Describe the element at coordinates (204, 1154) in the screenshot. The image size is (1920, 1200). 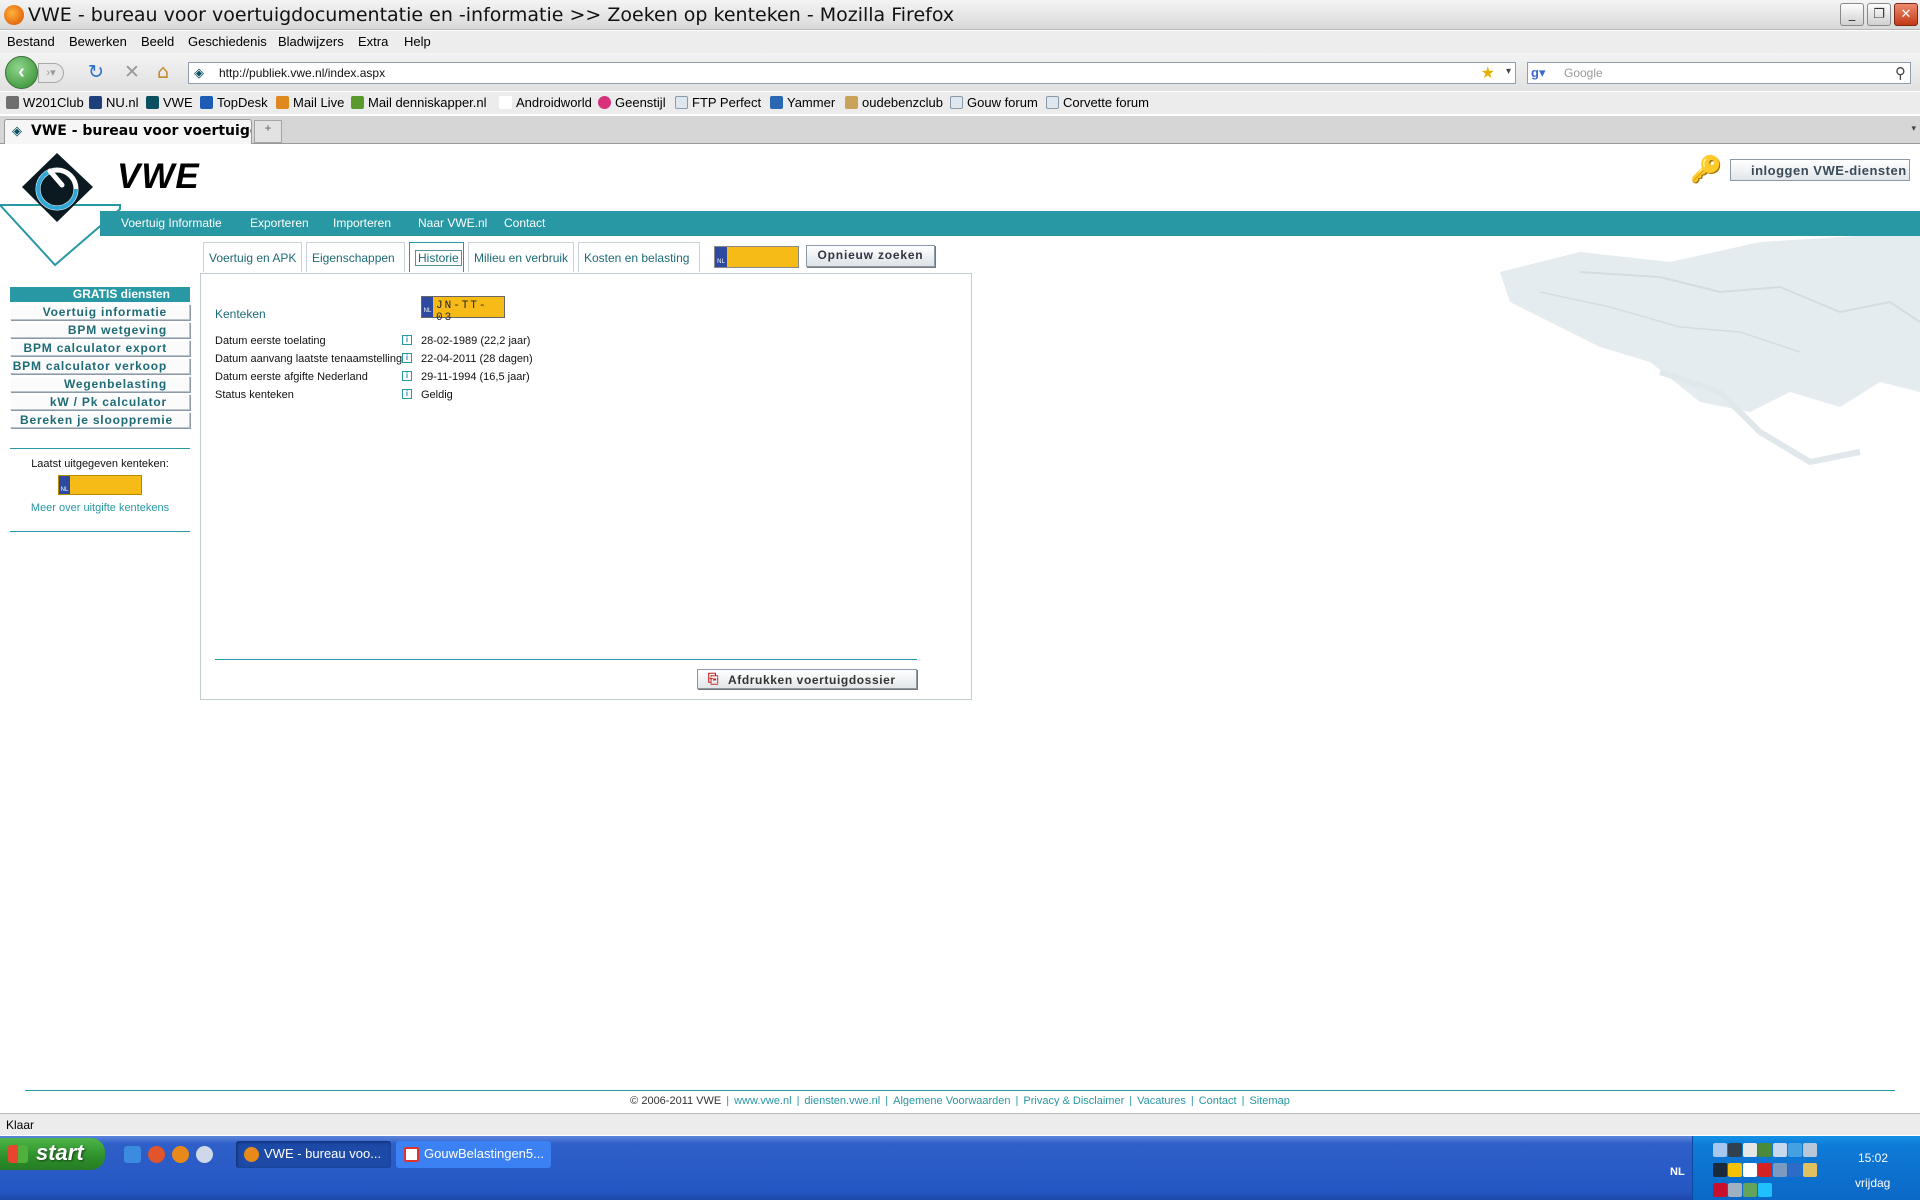
I see `media-quicklaunch-icon` at that location.